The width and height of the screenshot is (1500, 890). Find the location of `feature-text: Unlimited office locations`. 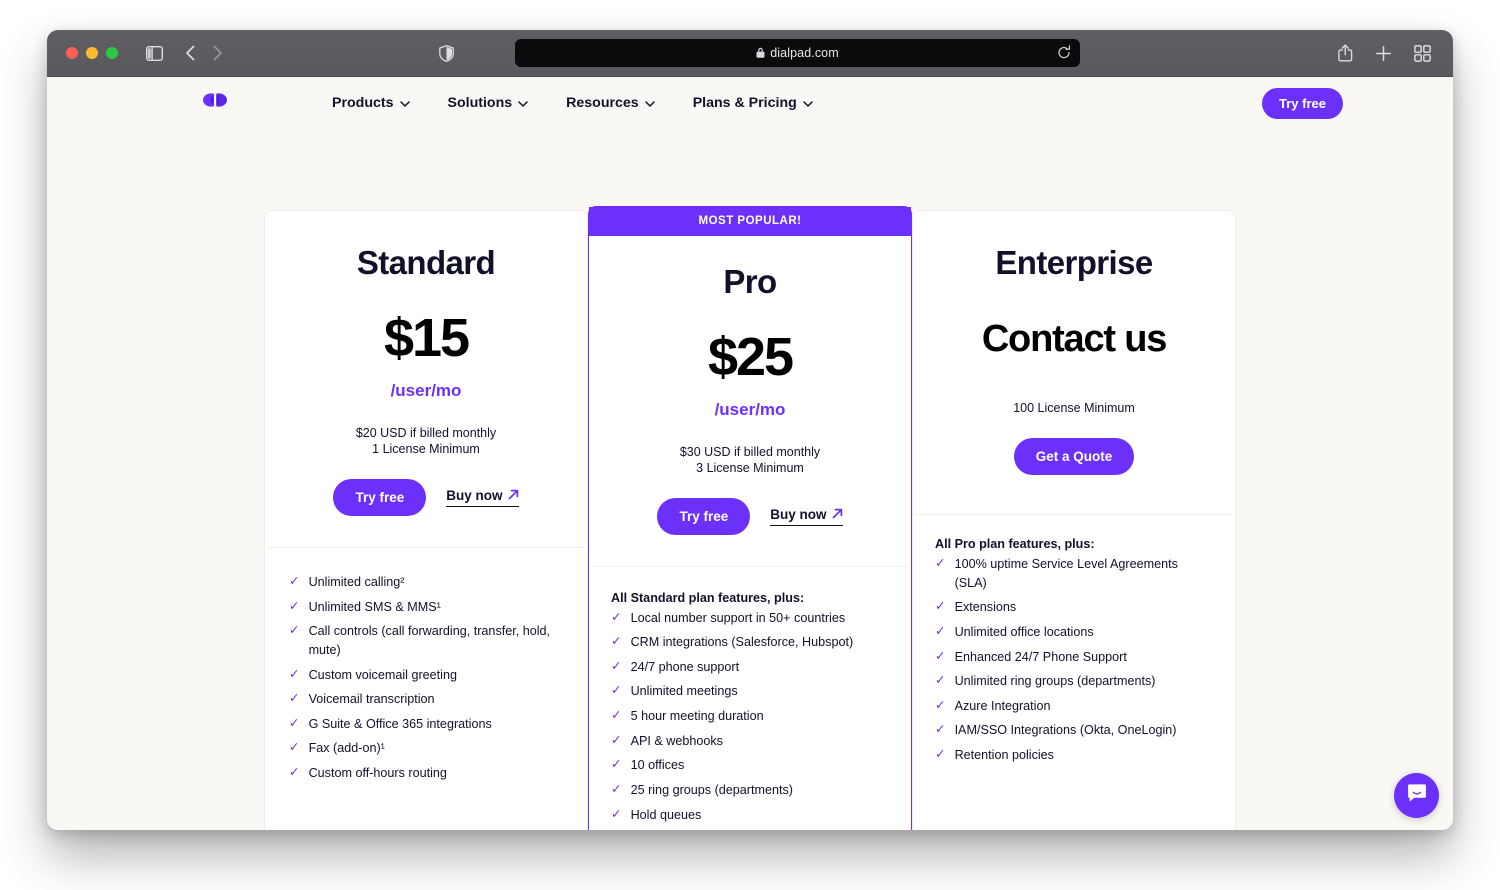

feature-text: Unlimited office locations is located at coordinates (1024, 631).